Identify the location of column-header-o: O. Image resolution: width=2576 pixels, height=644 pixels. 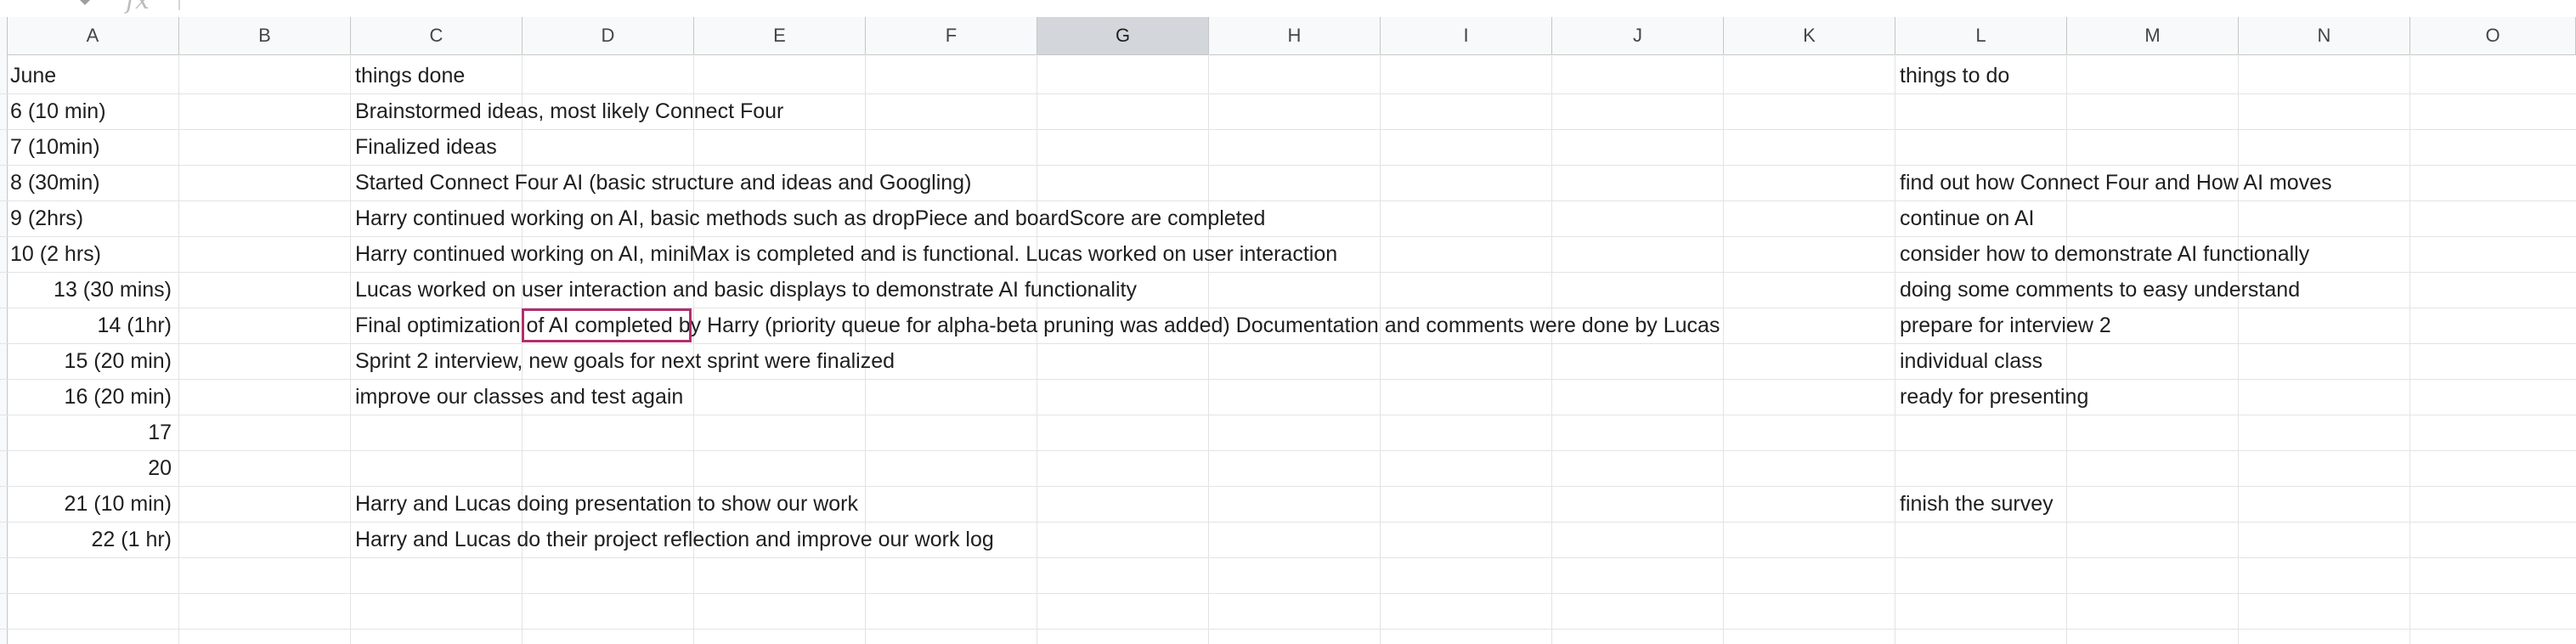
(2493, 35).